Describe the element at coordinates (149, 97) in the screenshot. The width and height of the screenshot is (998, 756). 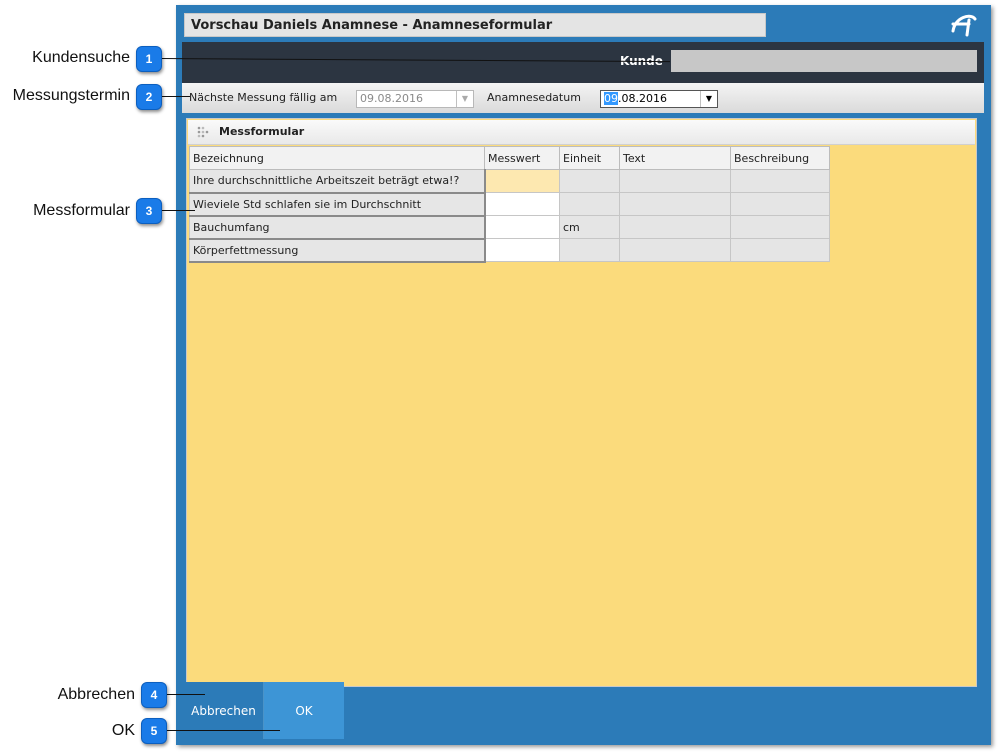
I see `callout-badge-2: 2` at that location.